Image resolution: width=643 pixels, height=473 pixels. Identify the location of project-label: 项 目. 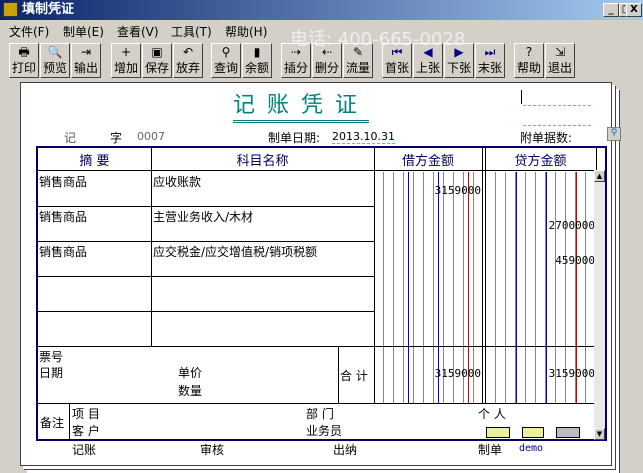
(86, 414).